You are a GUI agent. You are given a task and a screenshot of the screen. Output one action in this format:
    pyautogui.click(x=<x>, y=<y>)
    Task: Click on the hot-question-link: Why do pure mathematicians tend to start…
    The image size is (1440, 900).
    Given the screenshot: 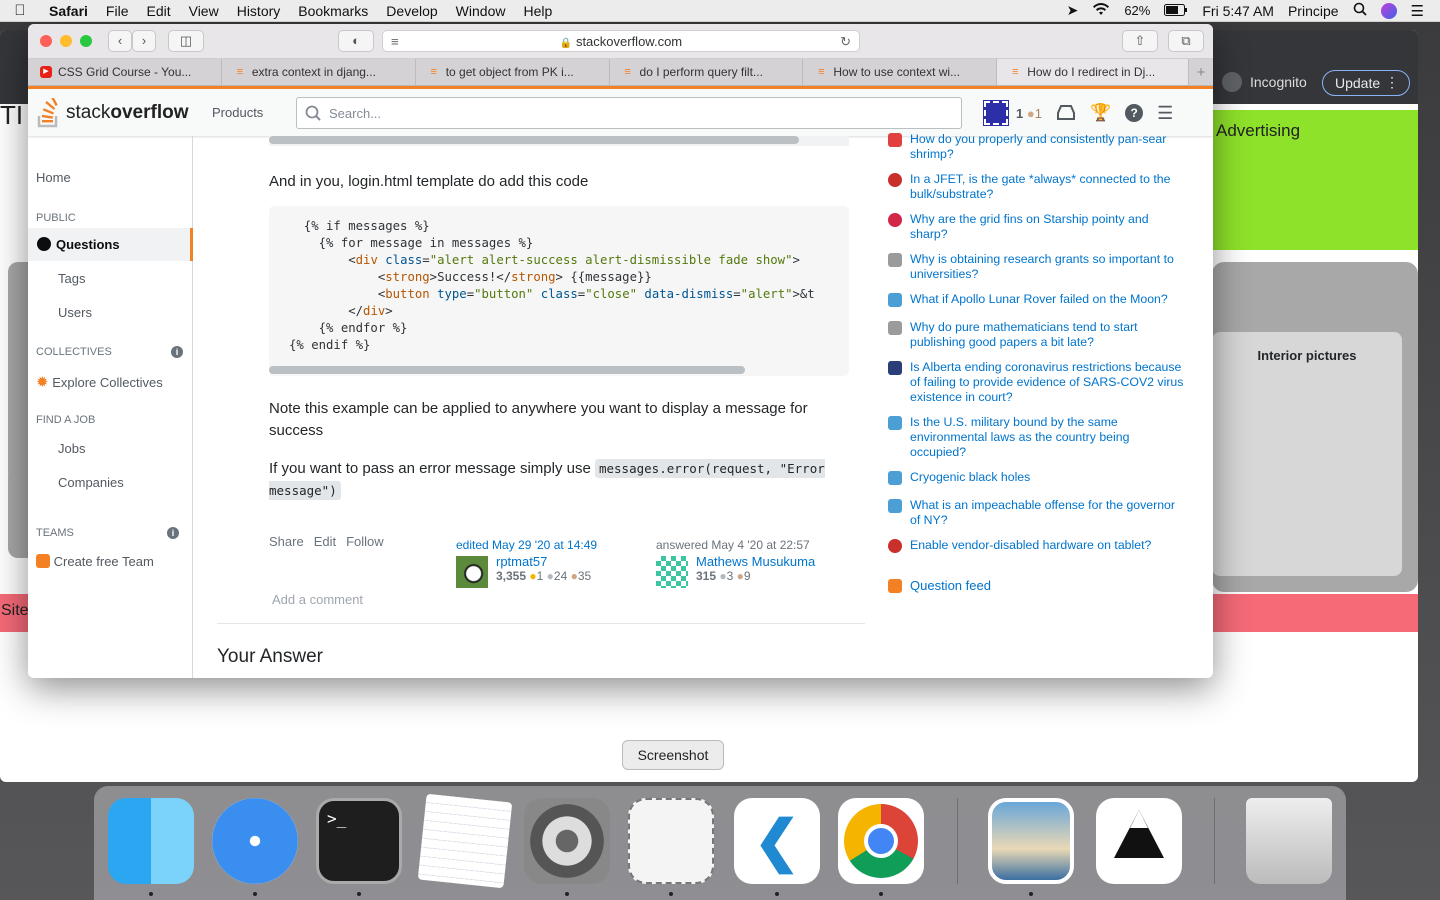 What is the action you would take?
    pyautogui.click(x=1049, y=335)
    